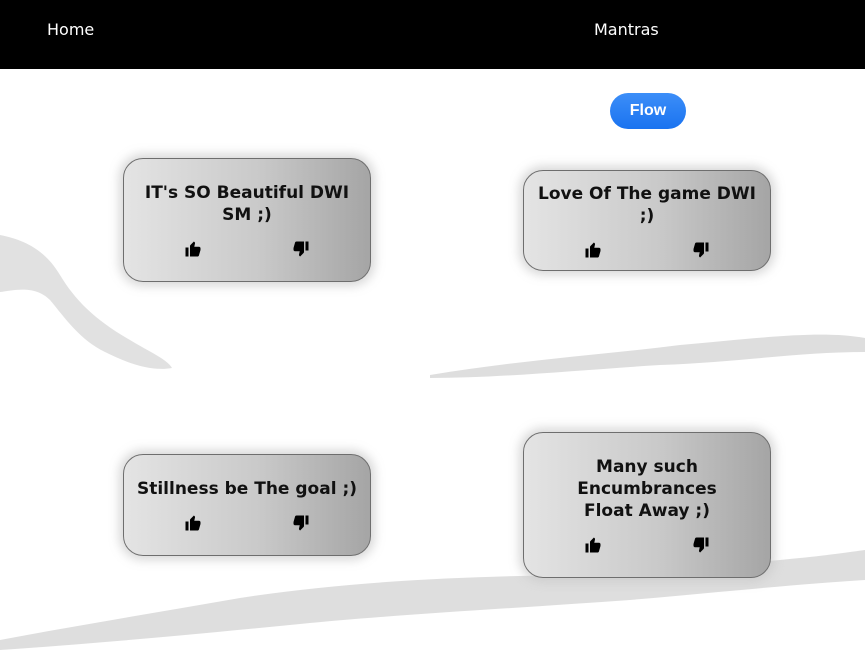 This screenshot has height=650, width=865. Describe the element at coordinates (647, 204) in the screenshot. I see `mantra-text: Love Of The game DWI ;)` at that location.